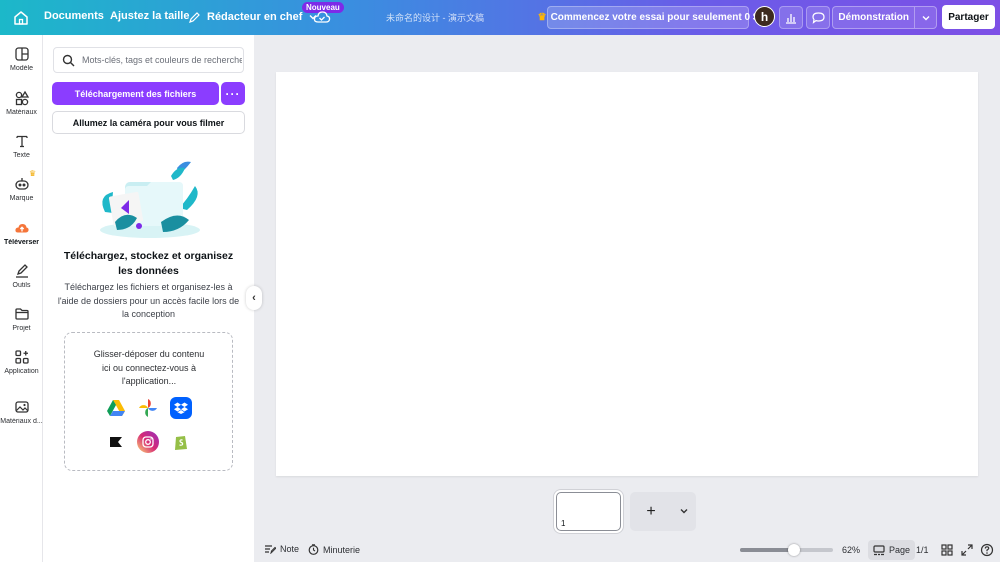 The width and height of the screenshot is (1000, 562). I want to click on page-view-icon, so click(879, 549).